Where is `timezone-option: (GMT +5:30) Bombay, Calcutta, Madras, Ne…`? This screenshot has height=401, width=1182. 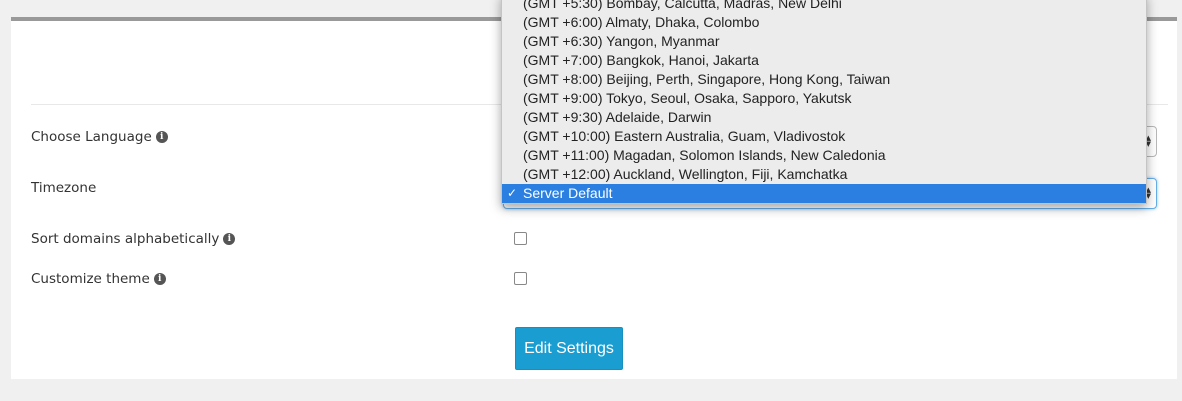 timezone-option: (GMT +5:30) Bombay, Calcutta, Madras, Ne… is located at coordinates (824, 6).